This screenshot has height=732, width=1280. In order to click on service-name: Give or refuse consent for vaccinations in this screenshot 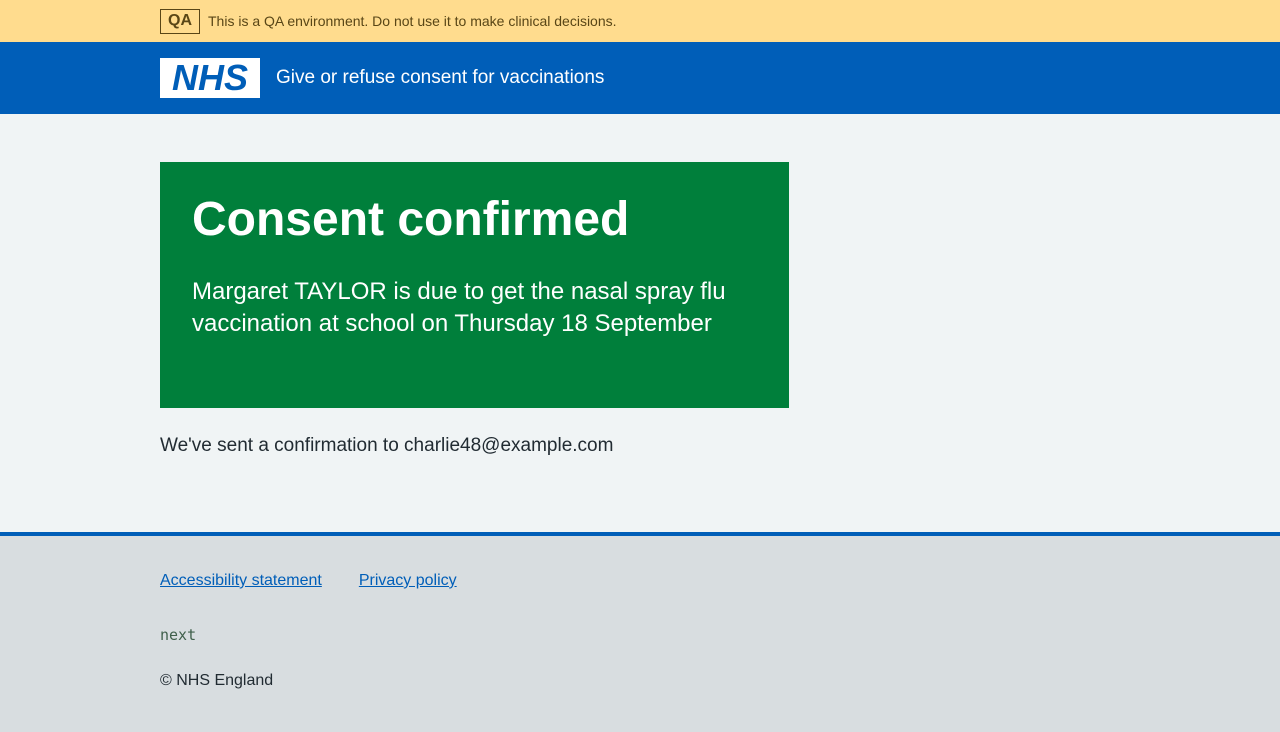, I will do `click(440, 78)`.